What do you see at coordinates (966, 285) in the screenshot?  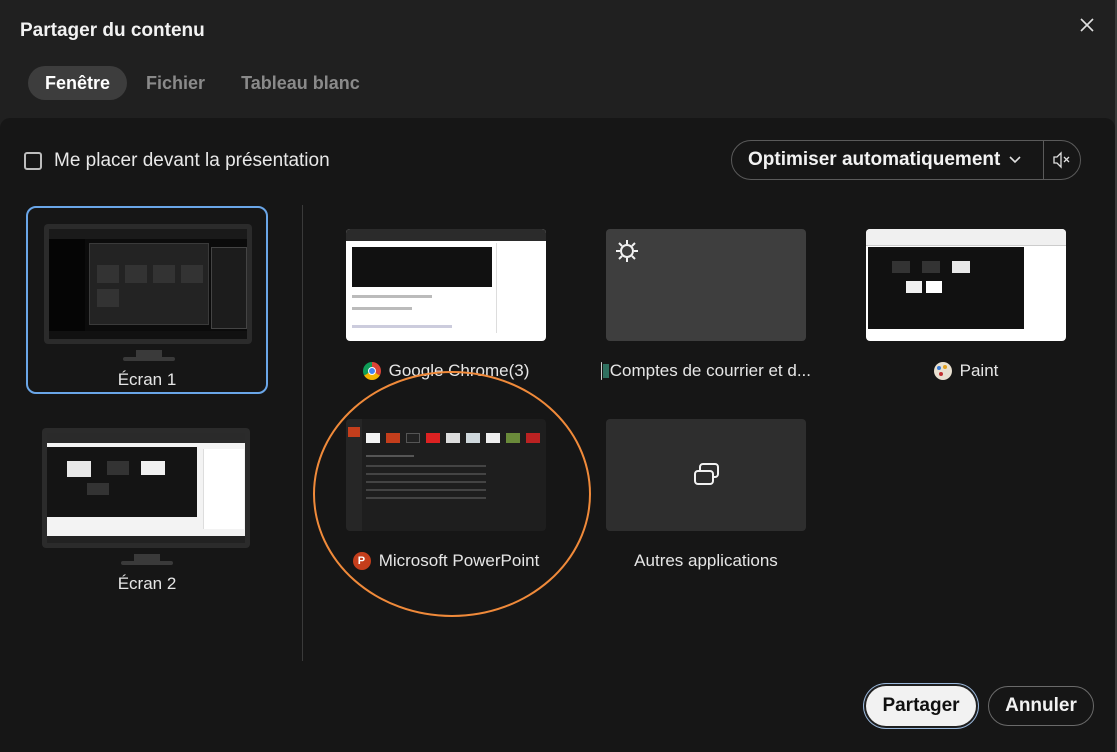 I see `paint-thumbnail` at bounding box center [966, 285].